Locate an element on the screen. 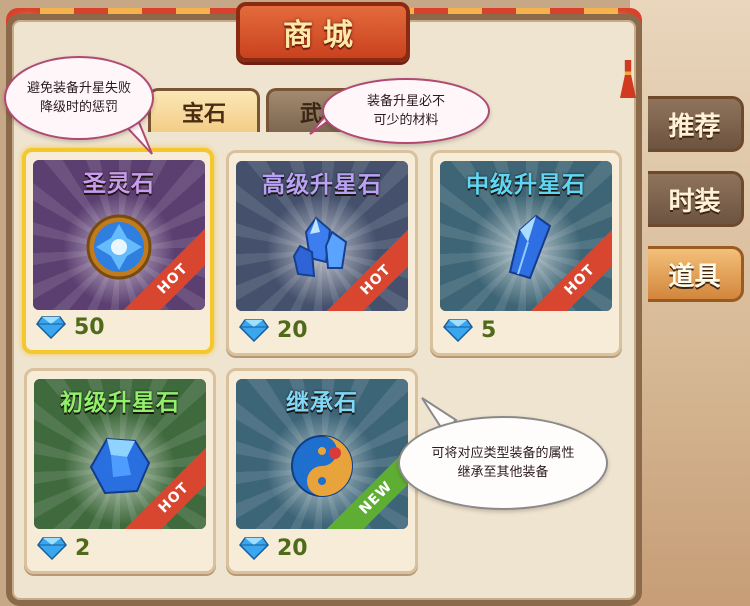  item-name: 圣灵石 is located at coordinates (119, 184).